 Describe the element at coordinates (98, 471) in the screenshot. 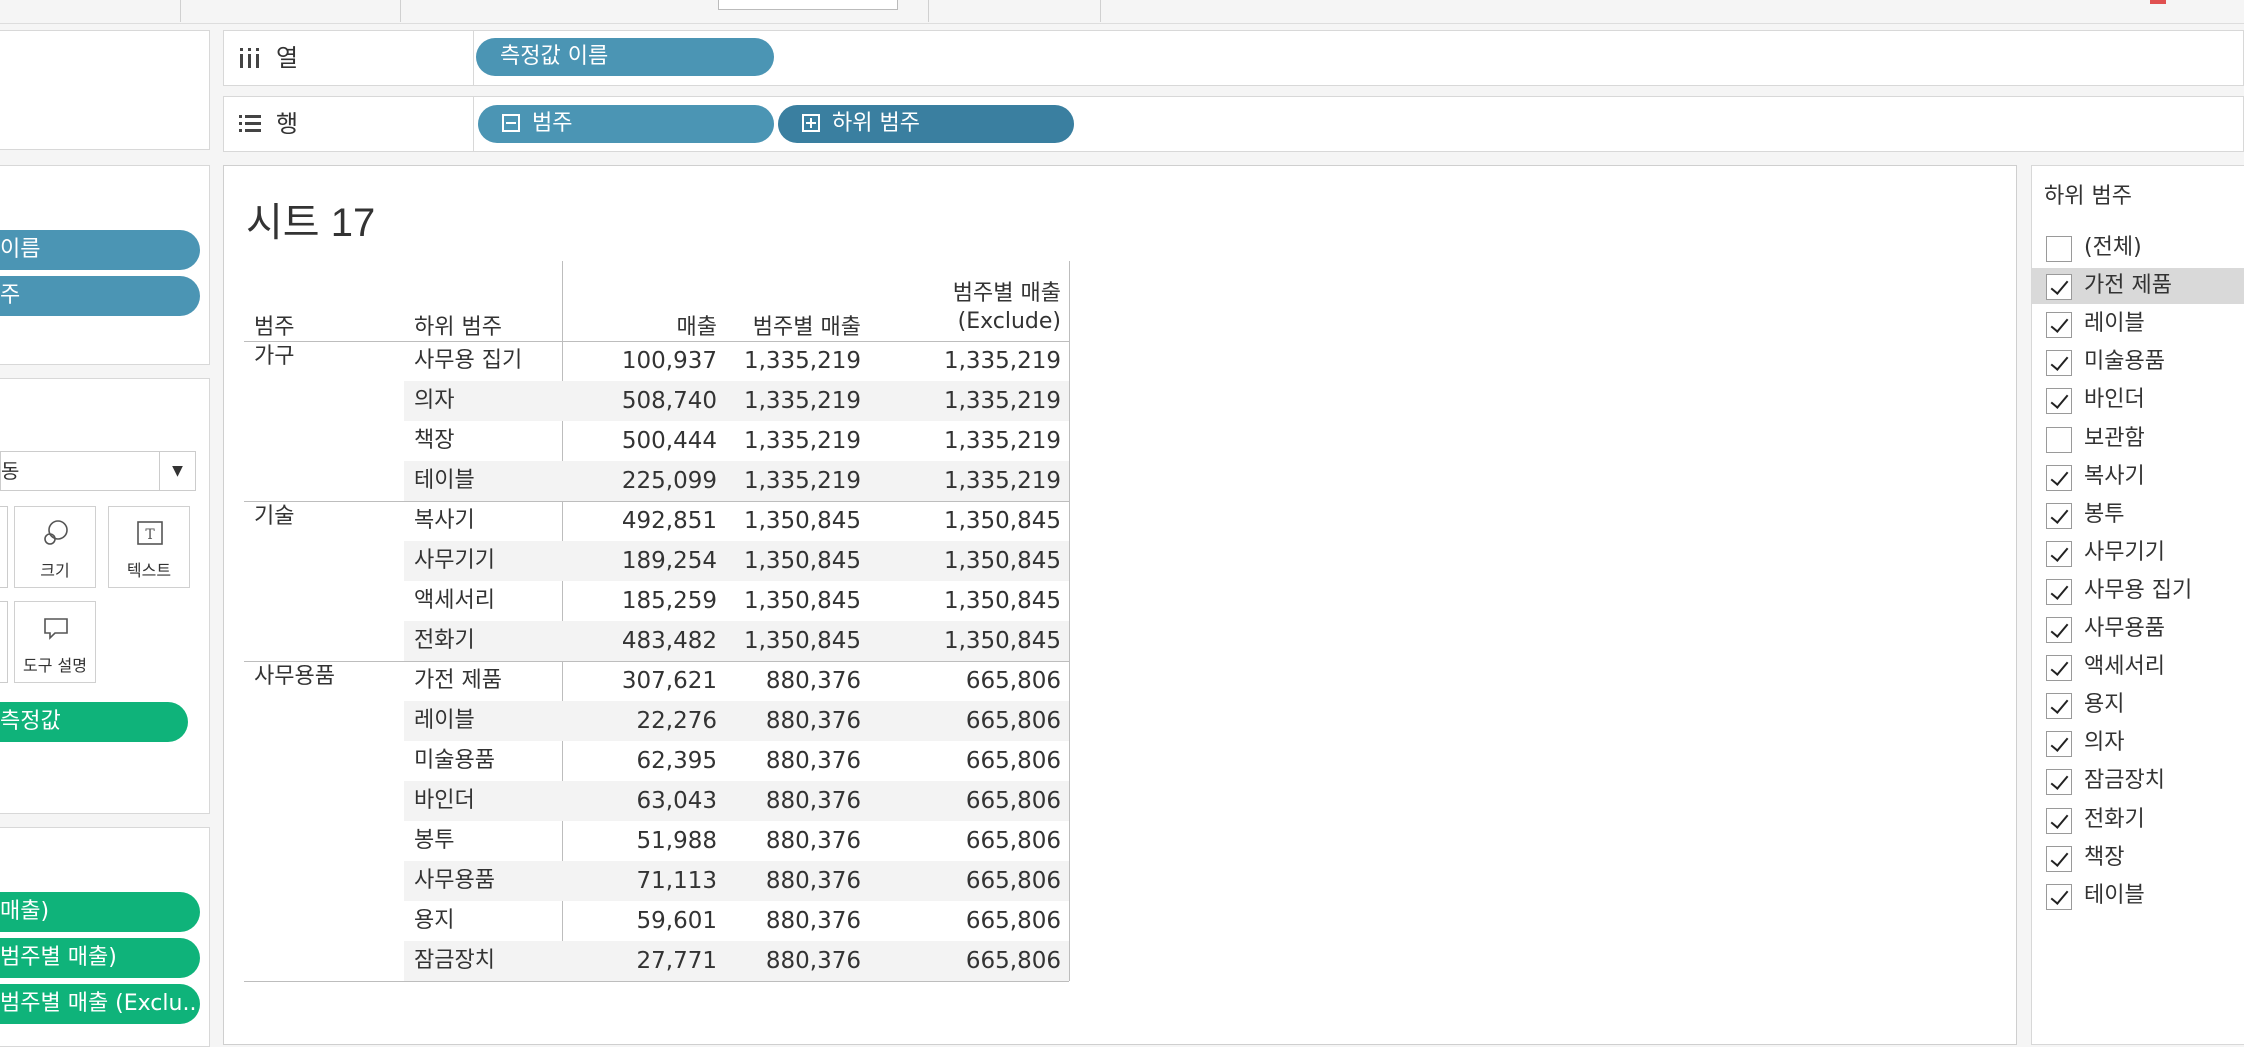

I see `mark-type-dropdown: 동 ▼` at that location.